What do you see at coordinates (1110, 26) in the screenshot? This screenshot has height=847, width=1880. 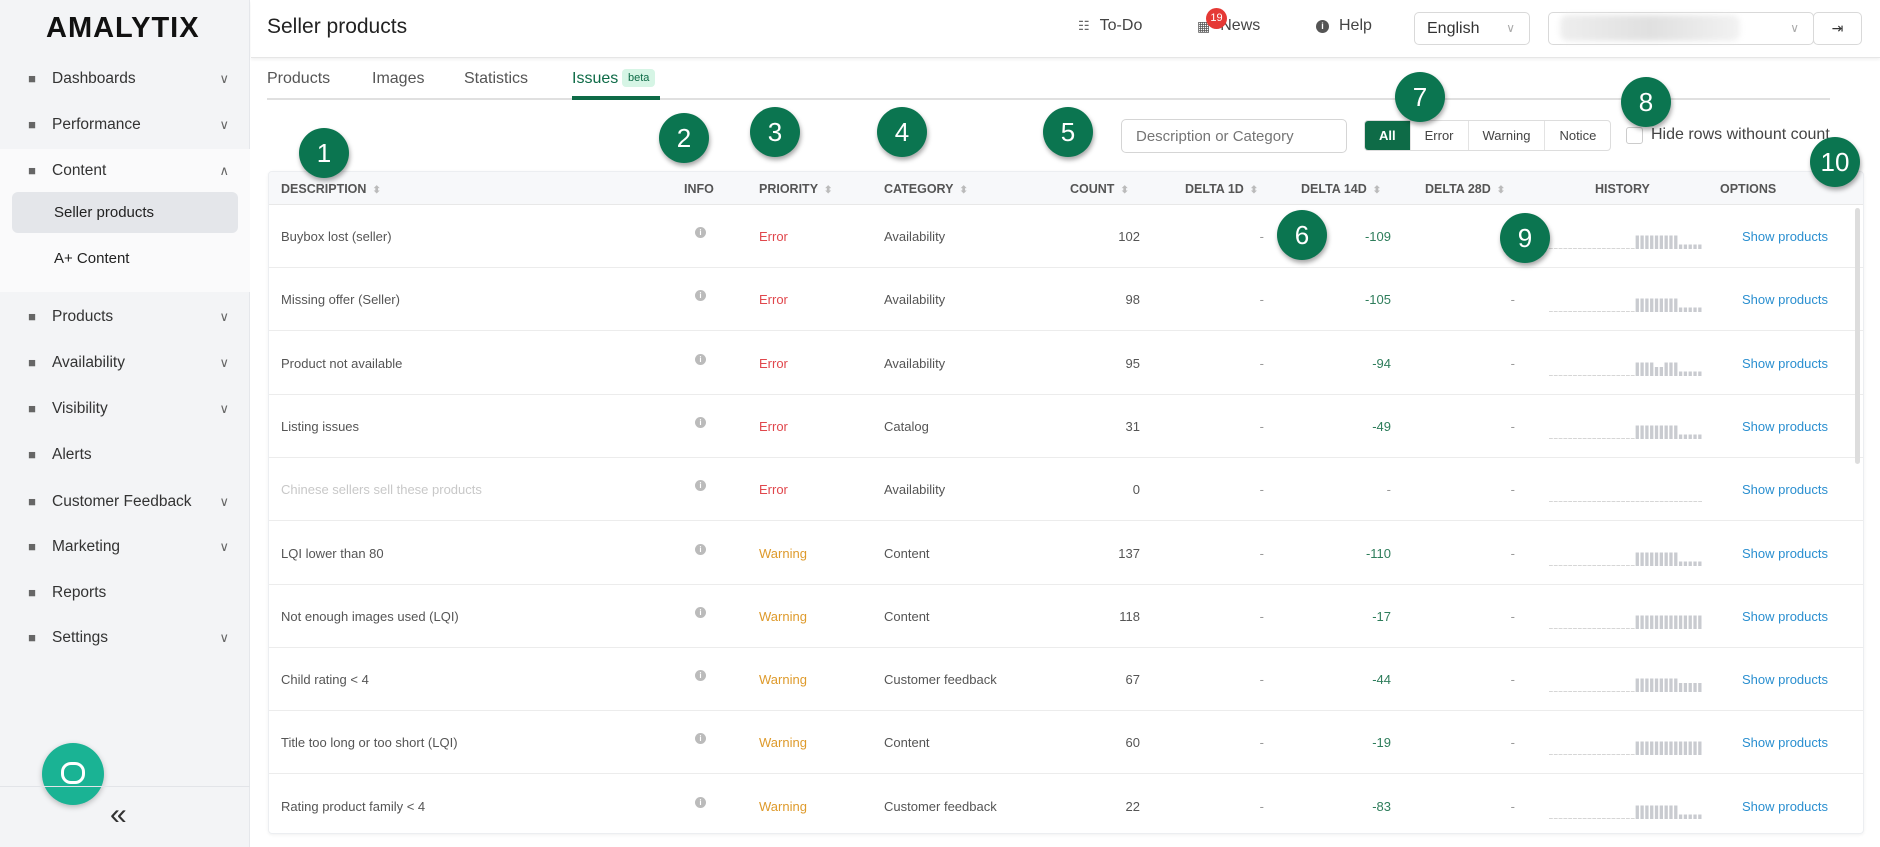 I see `todo-button: ☷ To-Do` at bounding box center [1110, 26].